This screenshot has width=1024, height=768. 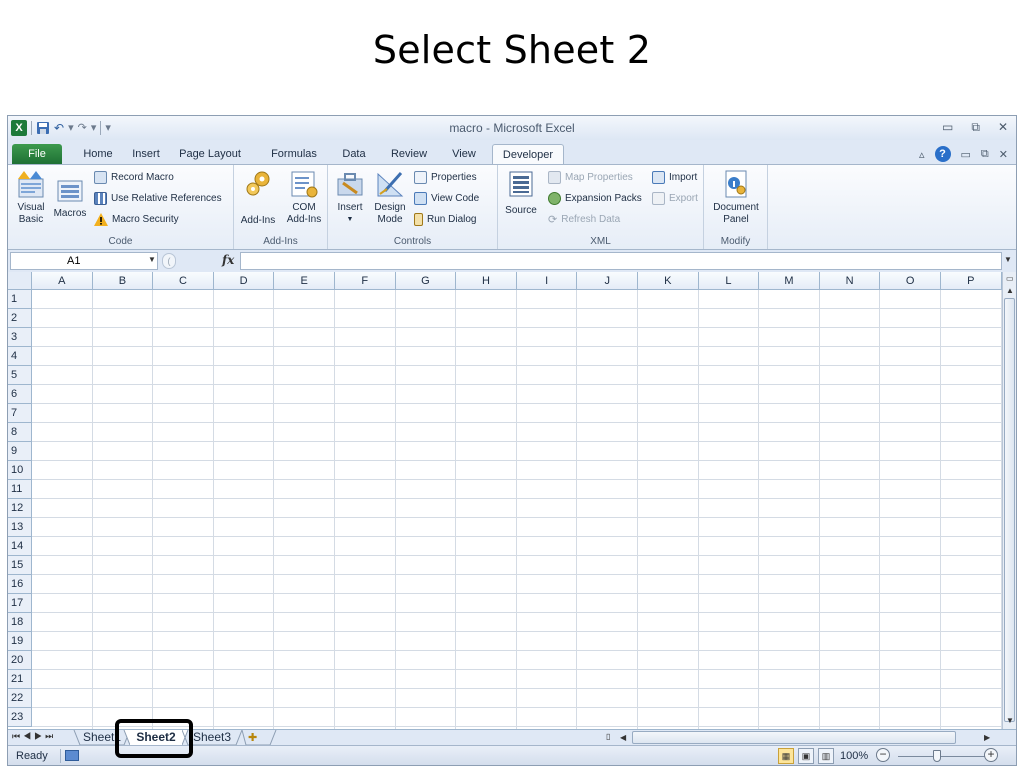 What do you see at coordinates (991, 755) in the screenshot?
I see `zoom-in-icon: +` at bounding box center [991, 755].